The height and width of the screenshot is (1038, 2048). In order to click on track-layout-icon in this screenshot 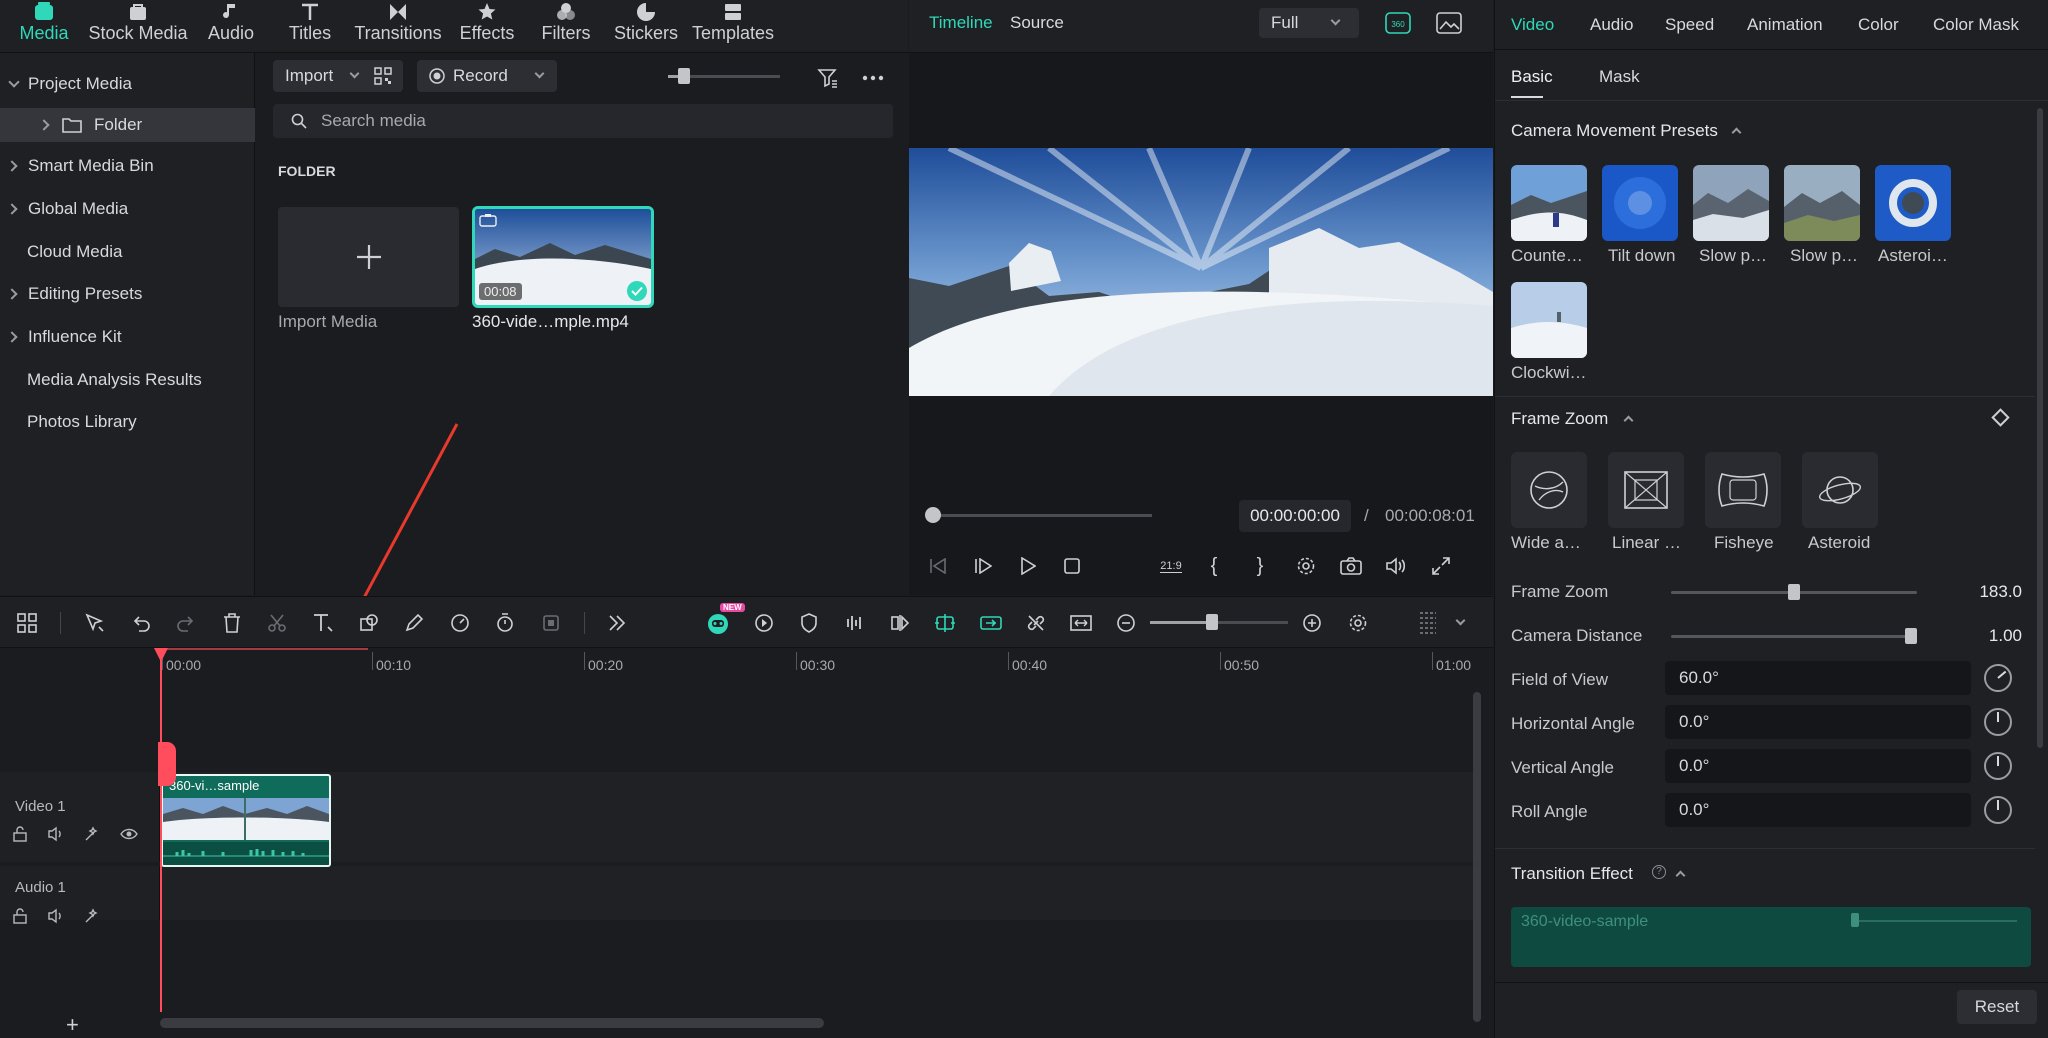, I will do `click(1428, 623)`.